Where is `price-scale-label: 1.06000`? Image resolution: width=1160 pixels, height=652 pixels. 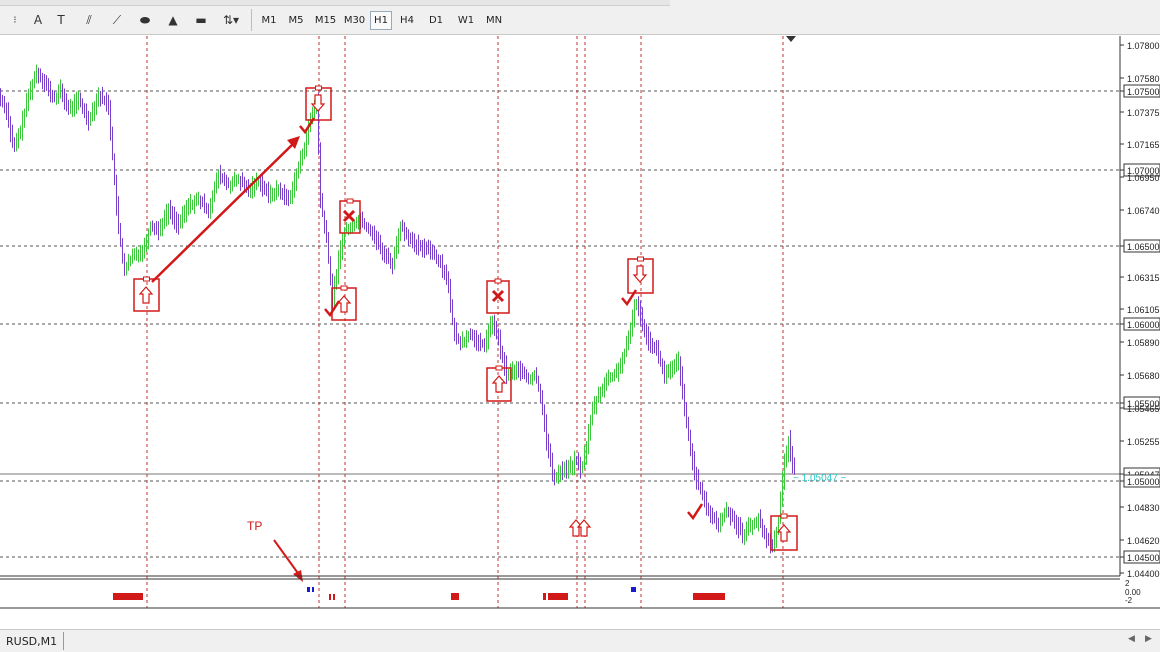
price-scale-label: 1.06000 is located at coordinates (1143, 325).